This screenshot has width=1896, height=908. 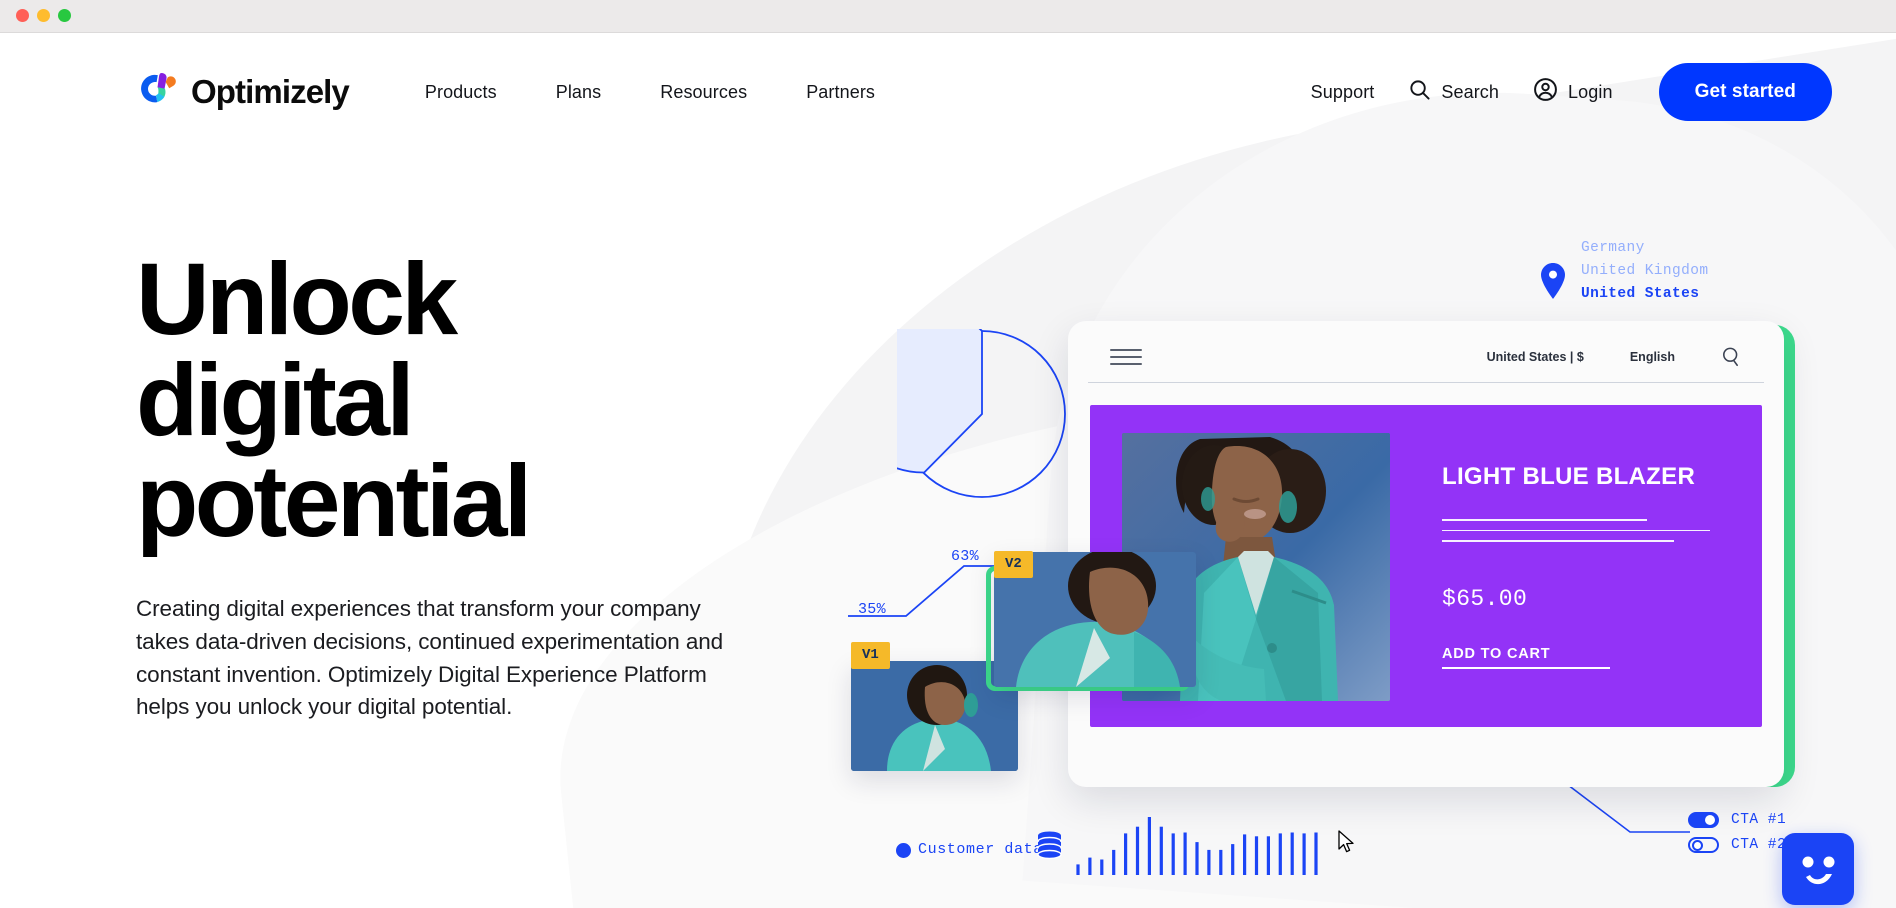 I want to click on search-icon, so click(x=1419, y=92).